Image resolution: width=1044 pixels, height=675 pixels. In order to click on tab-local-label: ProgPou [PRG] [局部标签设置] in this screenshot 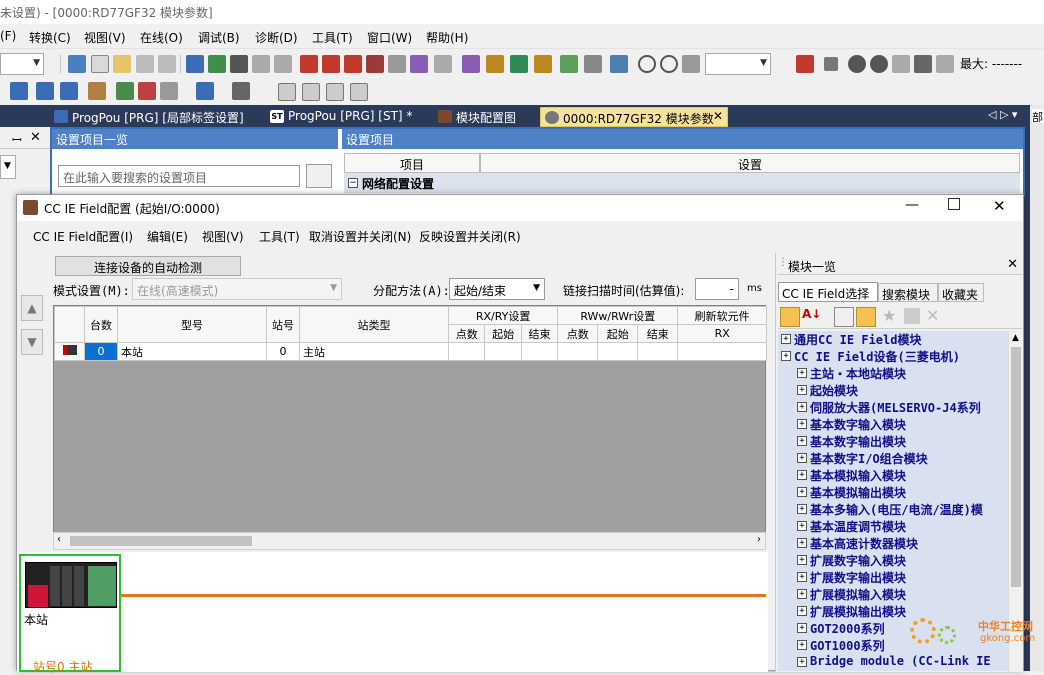, I will do `click(156, 117)`.